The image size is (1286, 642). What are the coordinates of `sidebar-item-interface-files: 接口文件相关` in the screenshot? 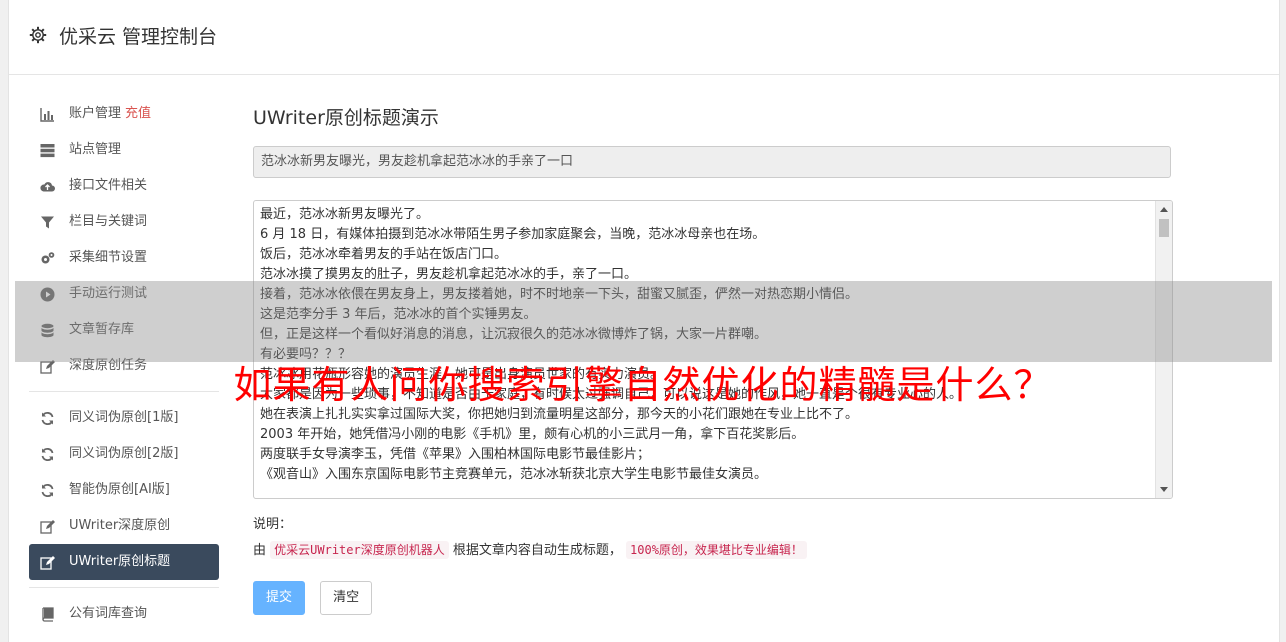 It's located at (124, 186).